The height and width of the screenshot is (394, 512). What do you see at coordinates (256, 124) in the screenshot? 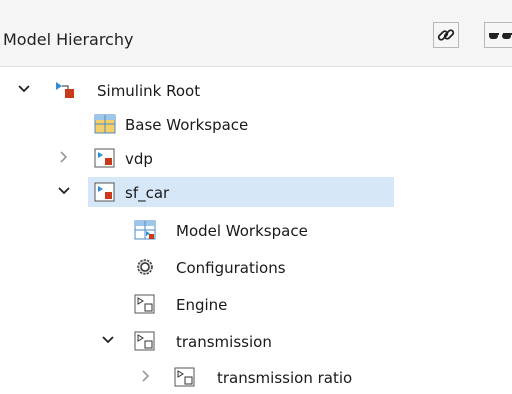
I see `tree-node-base-workspace: Base Workspace` at bounding box center [256, 124].